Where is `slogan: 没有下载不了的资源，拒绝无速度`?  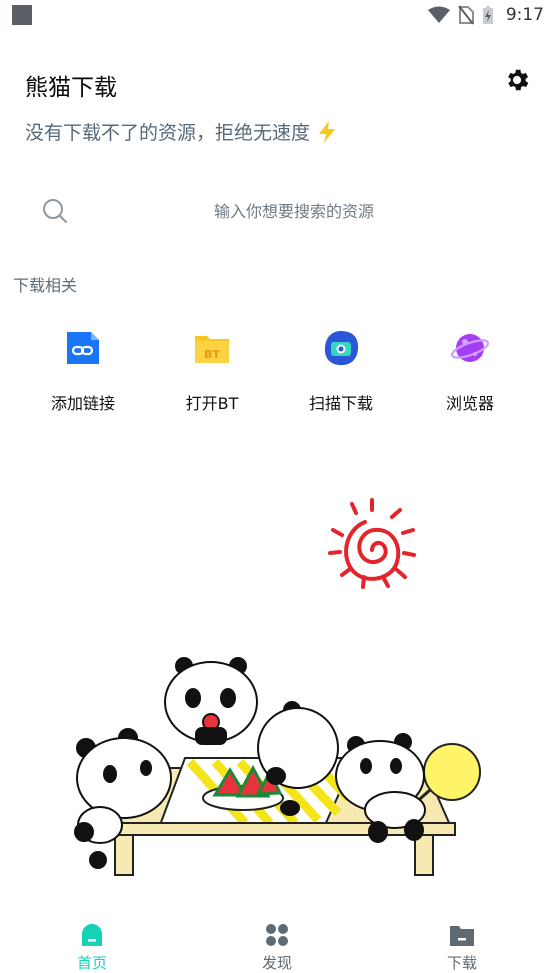 slogan: 没有下载不了的资源，拒绝无速度 is located at coordinates (180, 131).